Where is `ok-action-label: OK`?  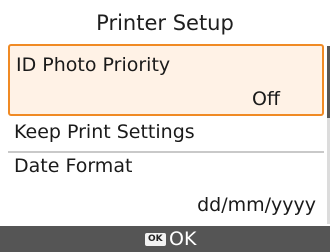
ok-action-label: OK is located at coordinates (182, 239).